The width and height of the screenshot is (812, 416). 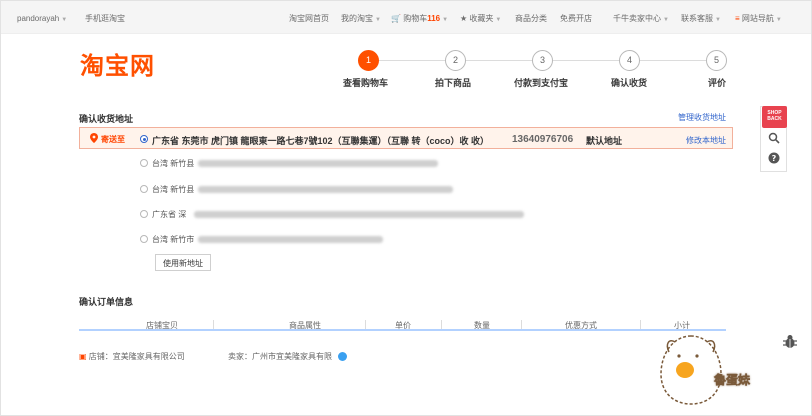 What do you see at coordinates (117, 63) in the screenshot?
I see `taobao-logo: 淘宝网` at bounding box center [117, 63].